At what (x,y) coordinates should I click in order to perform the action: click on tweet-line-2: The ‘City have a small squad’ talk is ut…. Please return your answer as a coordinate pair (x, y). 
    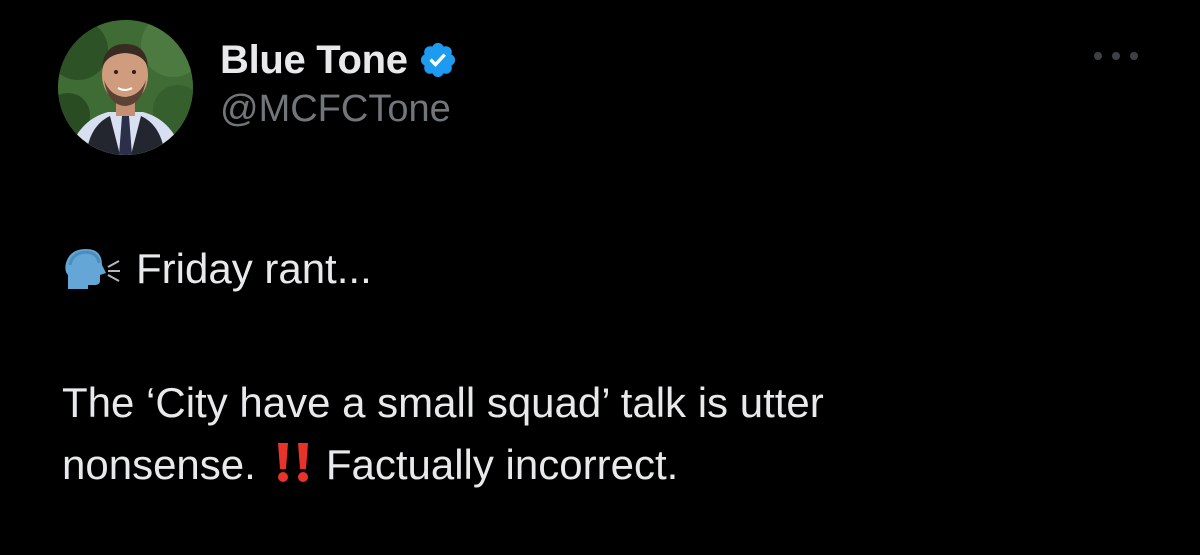
    Looking at the image, I should click on (443, 402).